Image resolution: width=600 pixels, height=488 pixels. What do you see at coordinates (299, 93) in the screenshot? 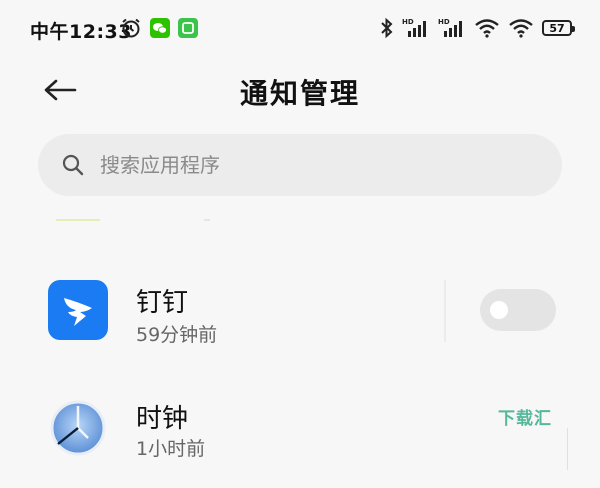
I see `page-title: 通知管理` at bounding box center [299, 93].